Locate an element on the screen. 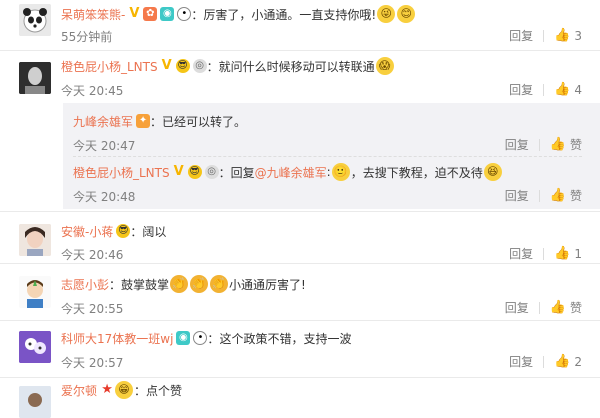 The width and height of the screenshot is (600, 418). comment-item: 志愿小彭 ： 鼓掌鼓掌 👏 👏 👏 小通通厉害了! 今天 20:55 回复 👍 赞 is located at coordinates (300, 292).